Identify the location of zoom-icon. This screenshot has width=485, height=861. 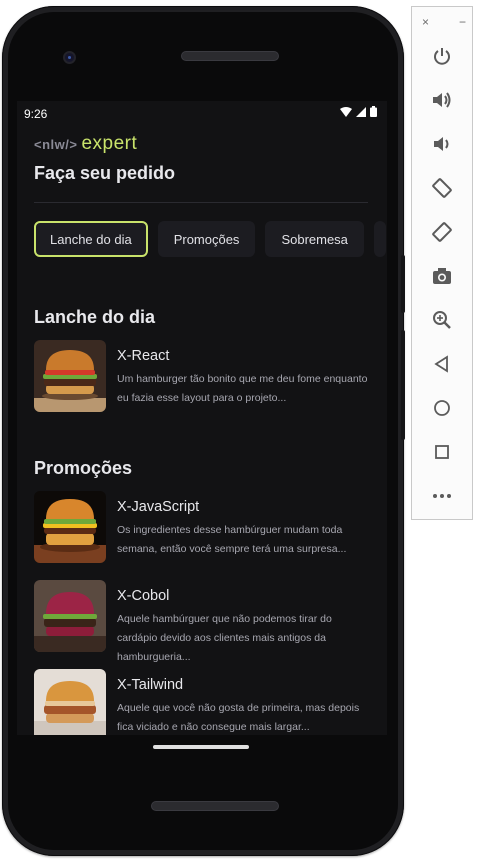
(442, 320).